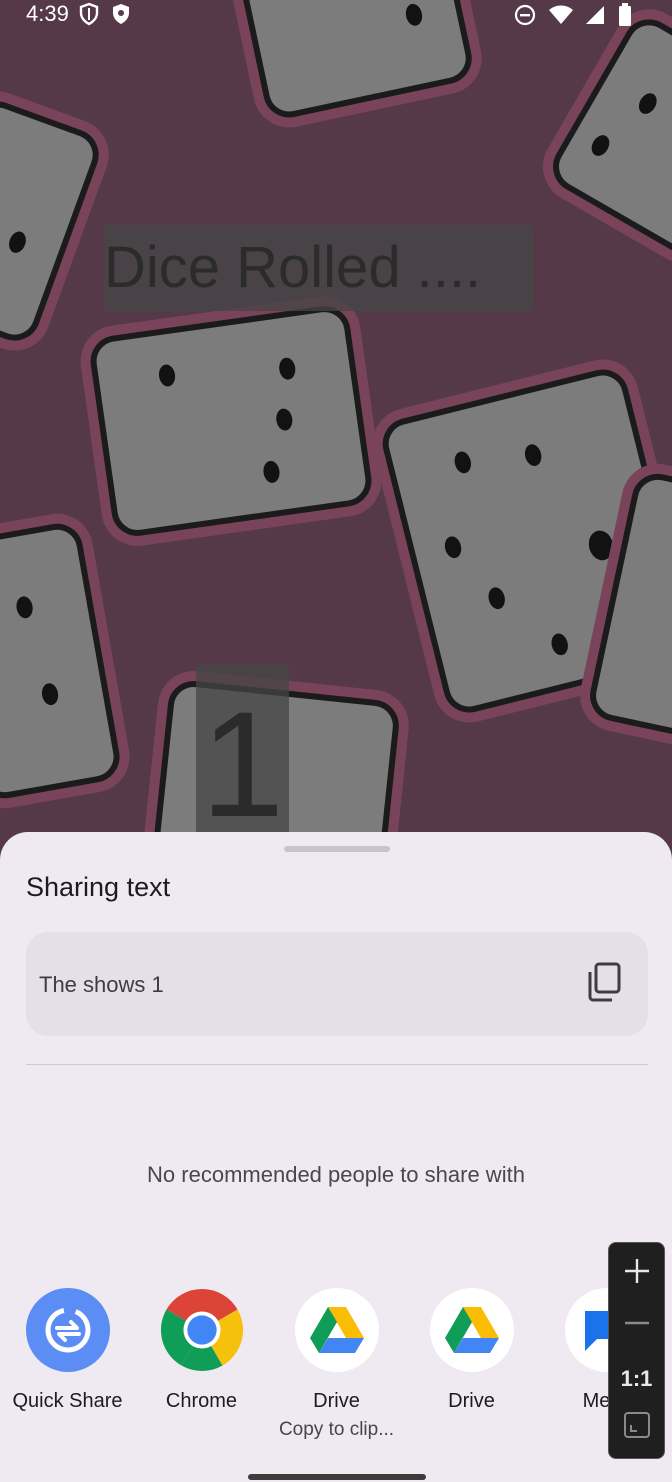  I want to click on quick-share-icon, so click(67, 1330).